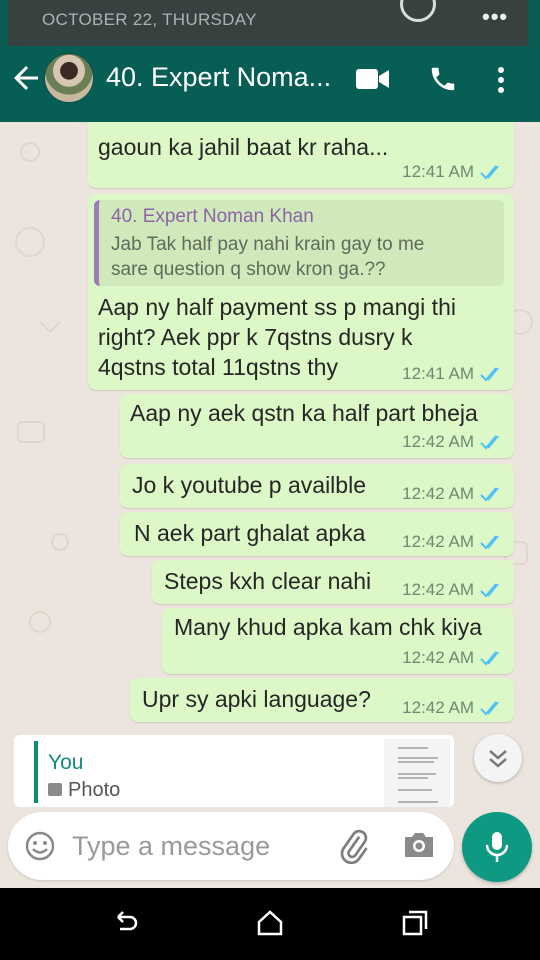  What do you see at coordinates (66, 762) in the screenshot?
I see `reply-sender: You` at bounding box center [66, 762].